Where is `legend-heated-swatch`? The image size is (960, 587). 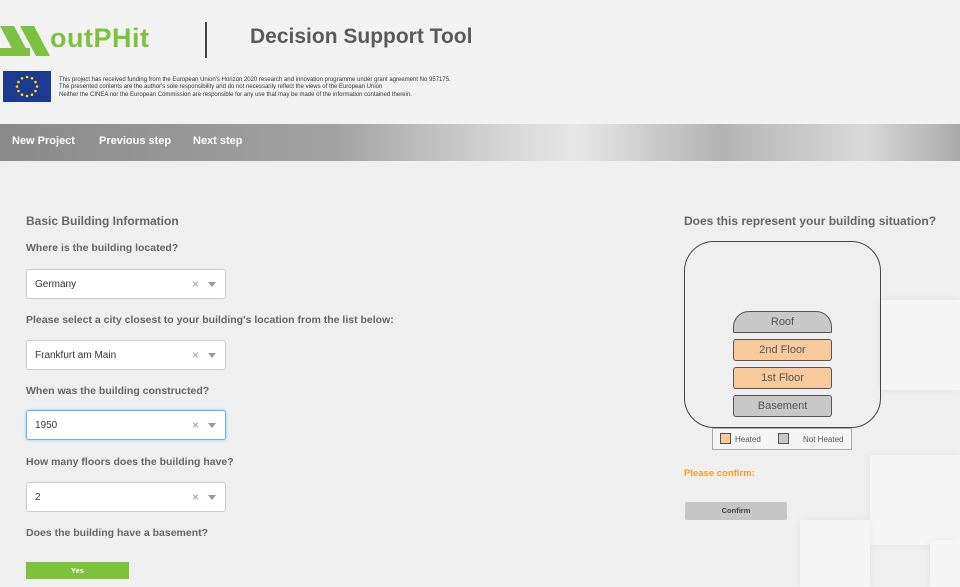 legend-heated-swatch is located at coordinates (725, 438).